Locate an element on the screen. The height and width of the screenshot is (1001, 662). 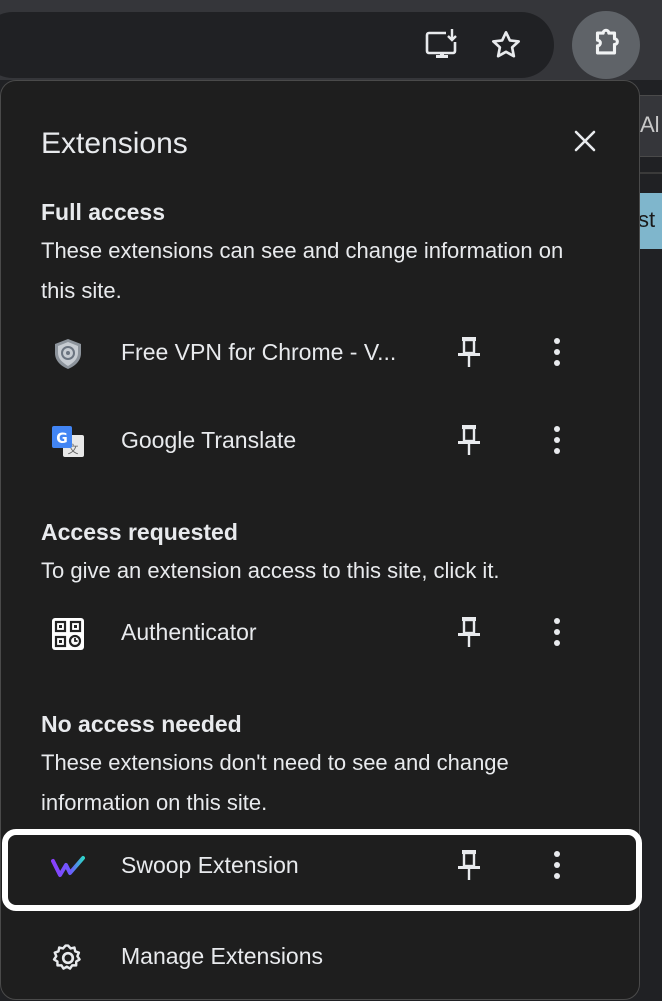
close-button is located at coordinates (585, 143).